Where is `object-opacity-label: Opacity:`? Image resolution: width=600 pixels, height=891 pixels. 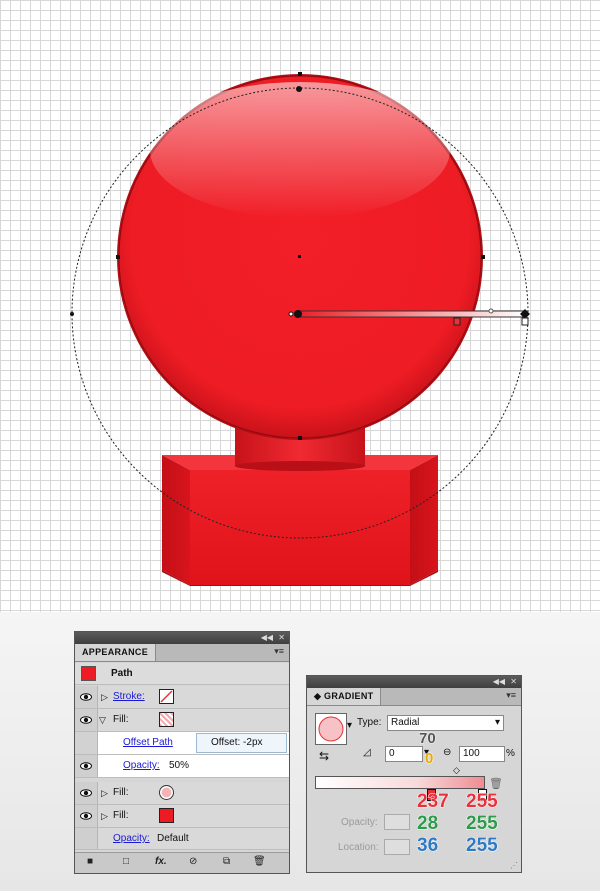
object-opacity-label: Opacity: is located at coordinates (131, 838).